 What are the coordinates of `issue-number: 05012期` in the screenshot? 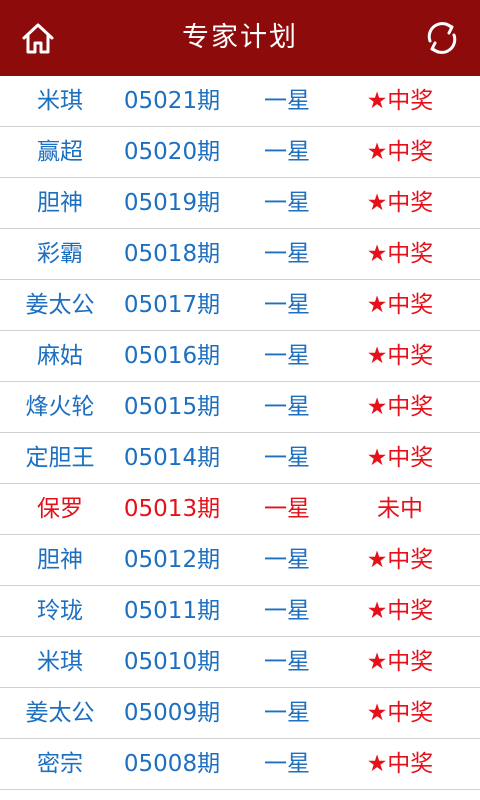 It's located at (172, 560).